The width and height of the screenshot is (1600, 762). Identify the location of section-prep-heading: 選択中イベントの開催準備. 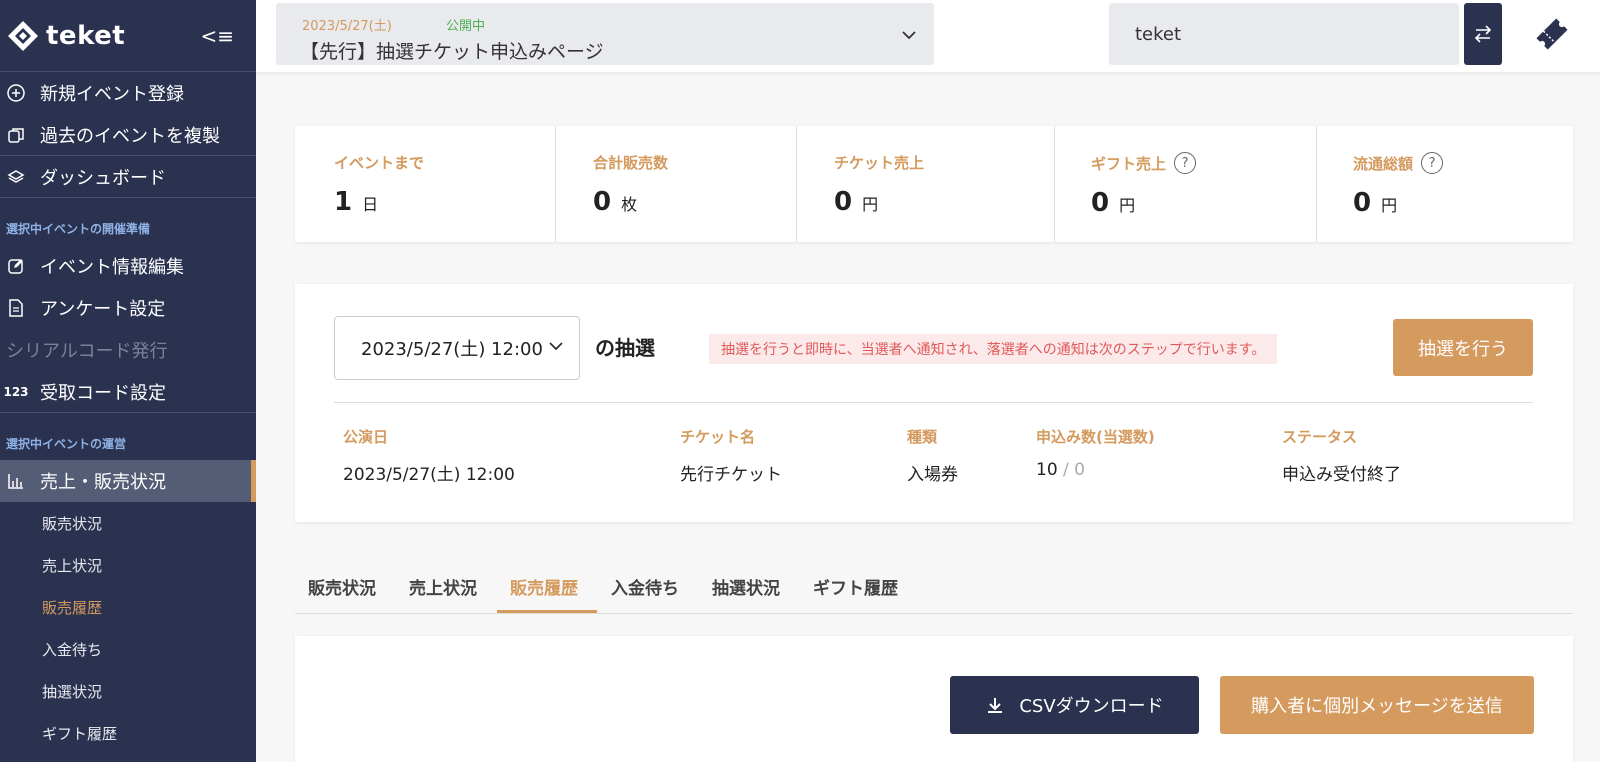
(78, 229).